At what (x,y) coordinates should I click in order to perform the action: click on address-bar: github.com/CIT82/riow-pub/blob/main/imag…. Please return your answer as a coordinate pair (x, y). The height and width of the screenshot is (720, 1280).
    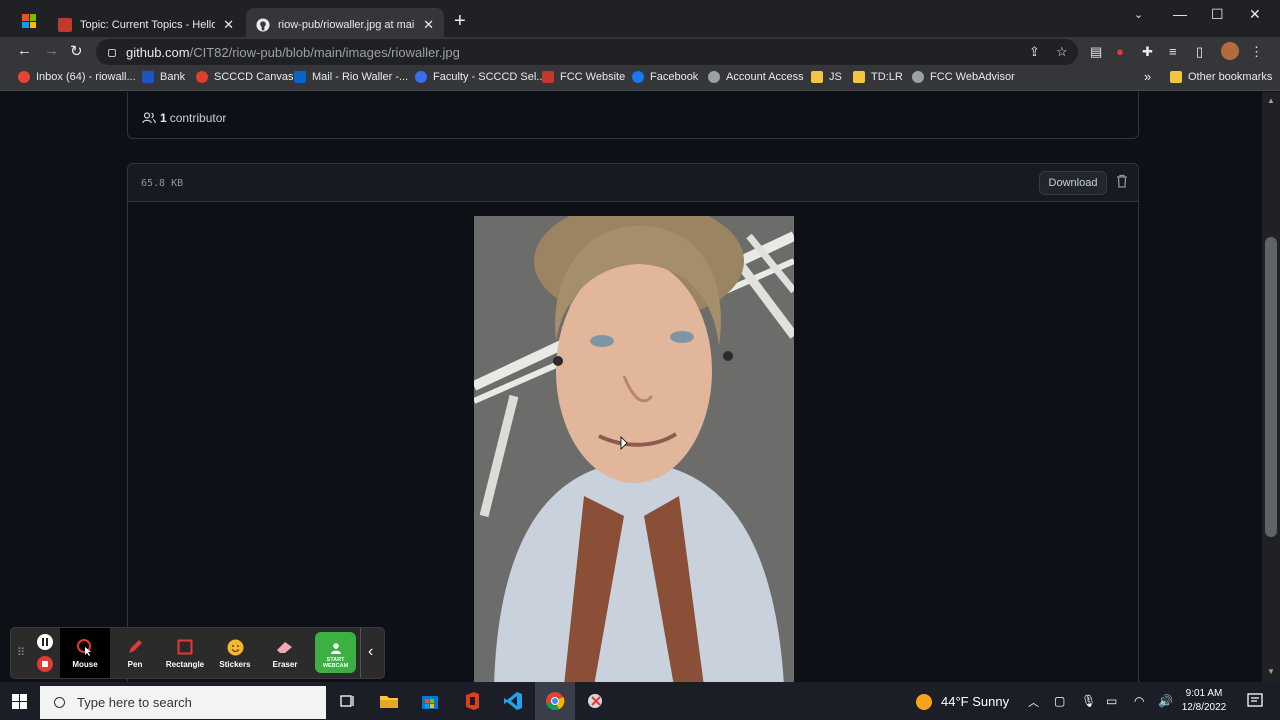
    Looking at the image, I should click on (587, 52).